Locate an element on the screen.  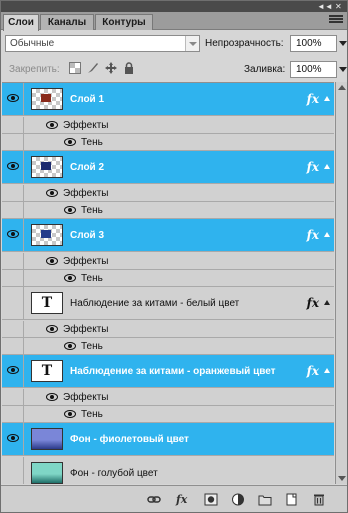
layer-list-scrollbar is located at coordinates (341, 283).